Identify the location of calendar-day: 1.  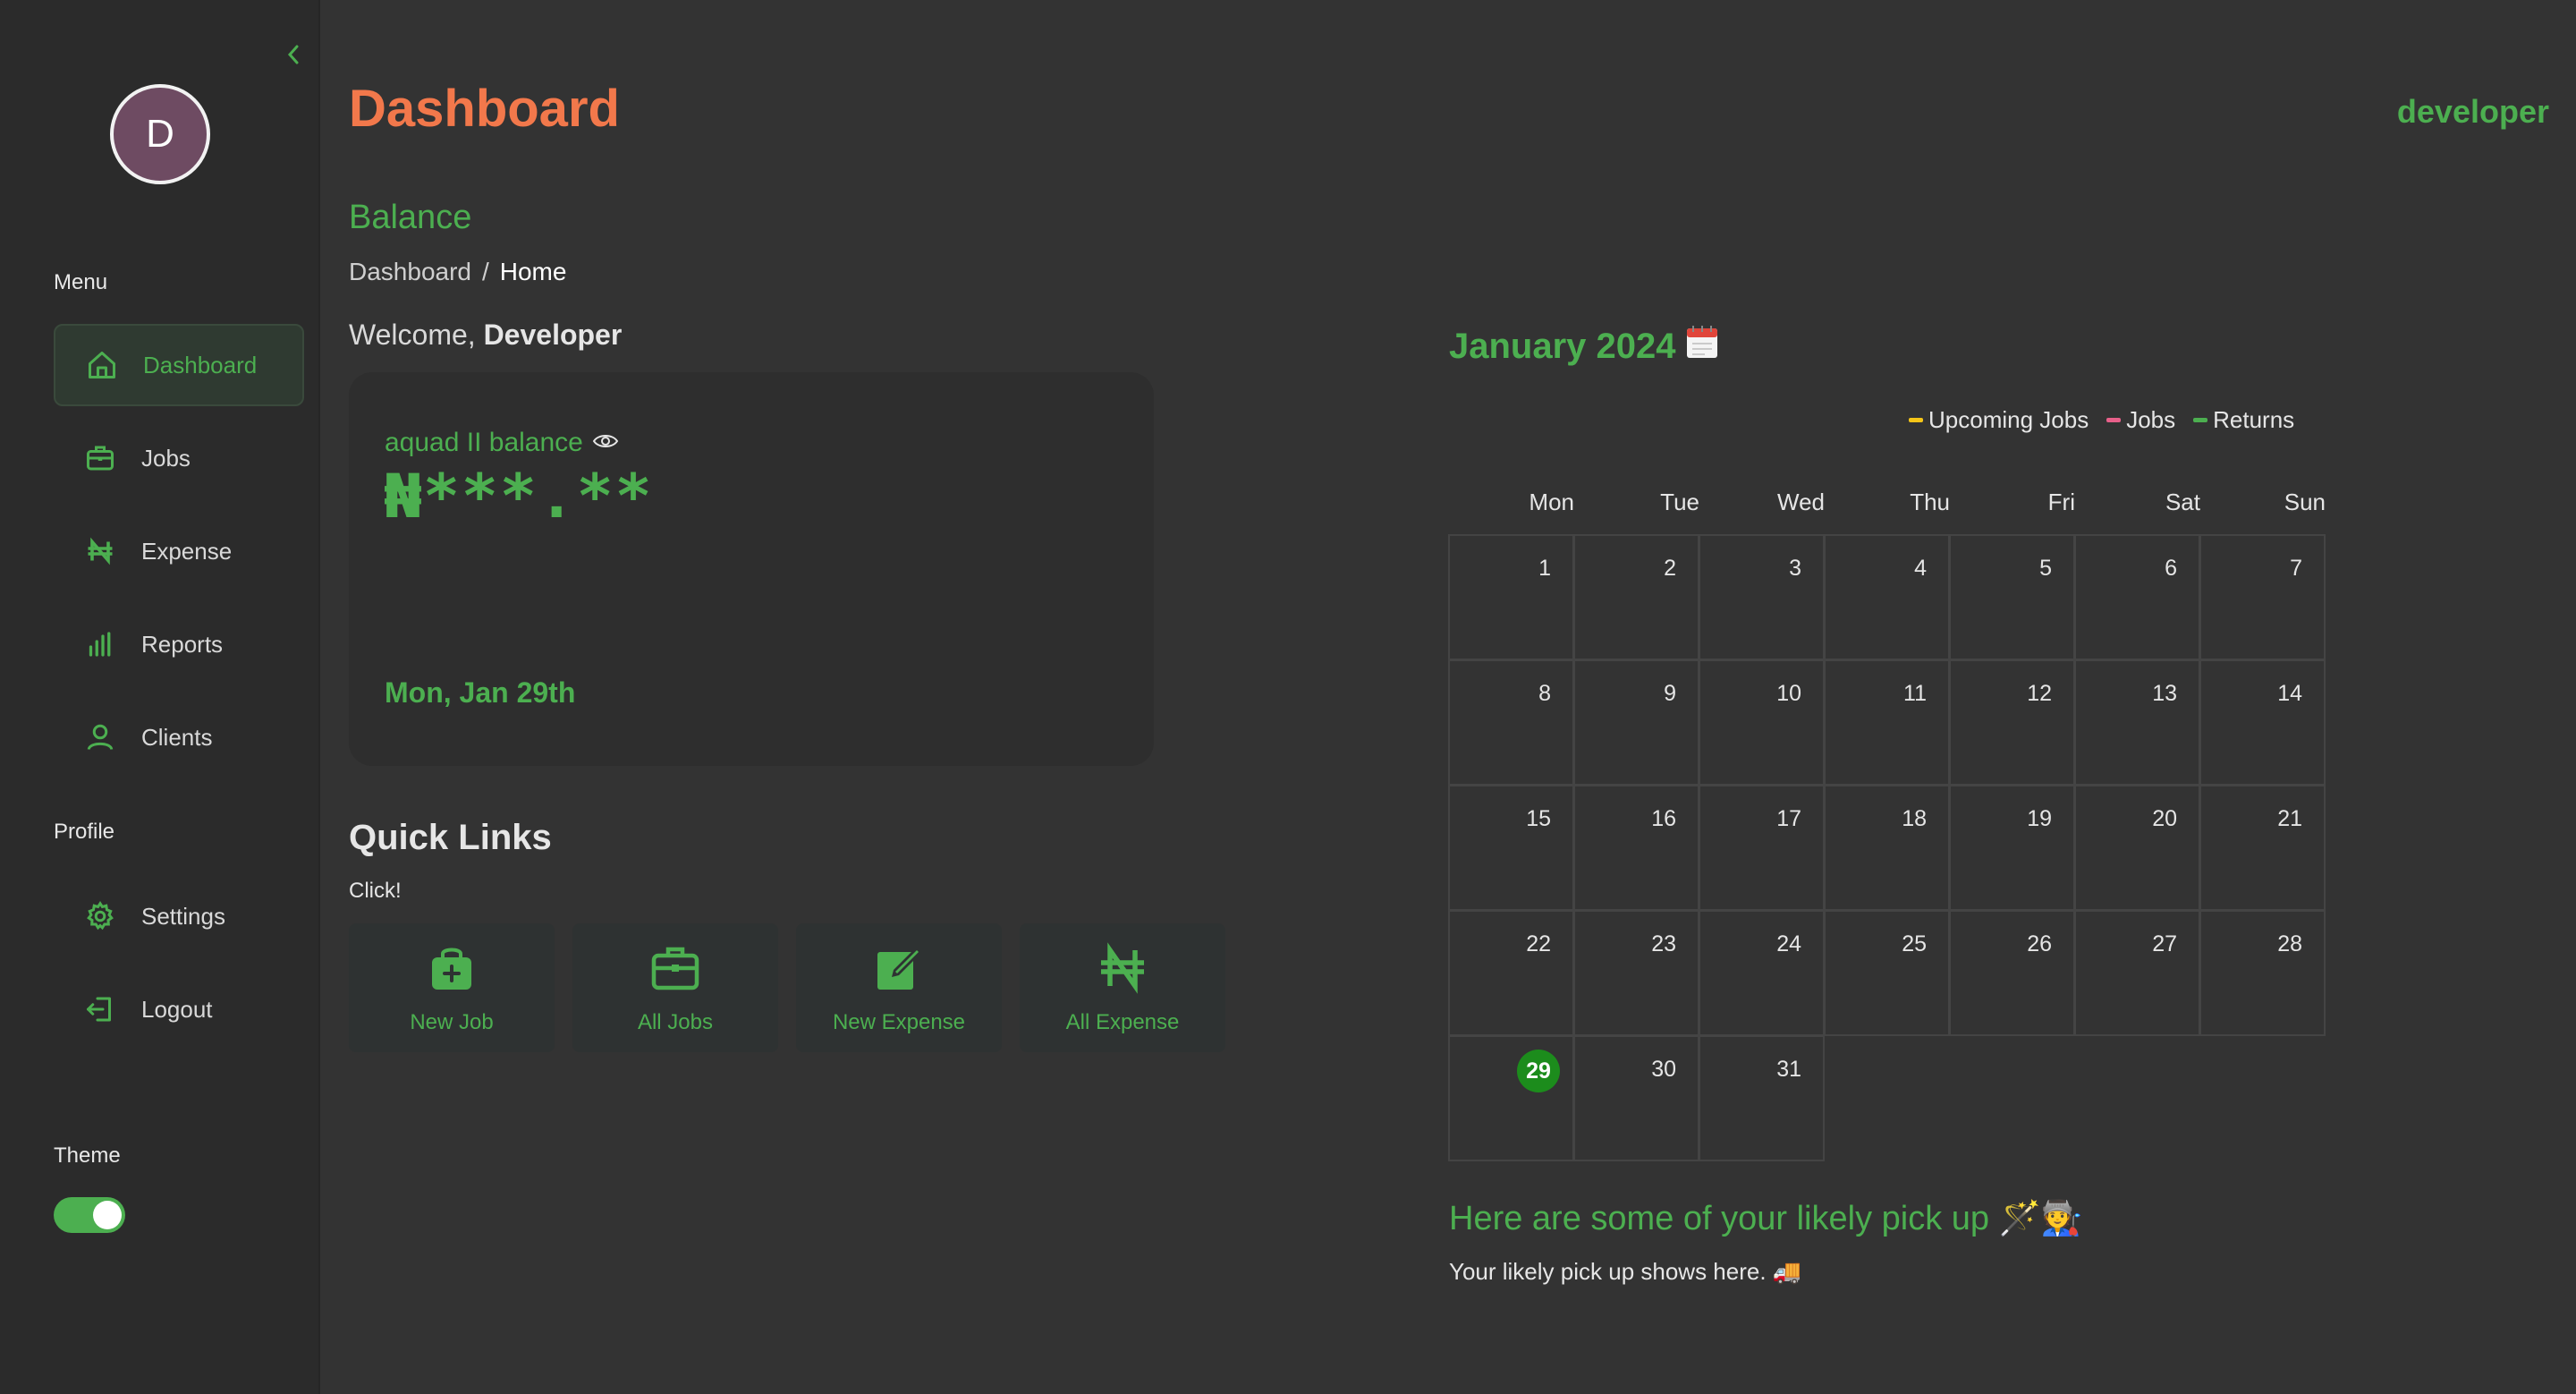
(1511, 597).